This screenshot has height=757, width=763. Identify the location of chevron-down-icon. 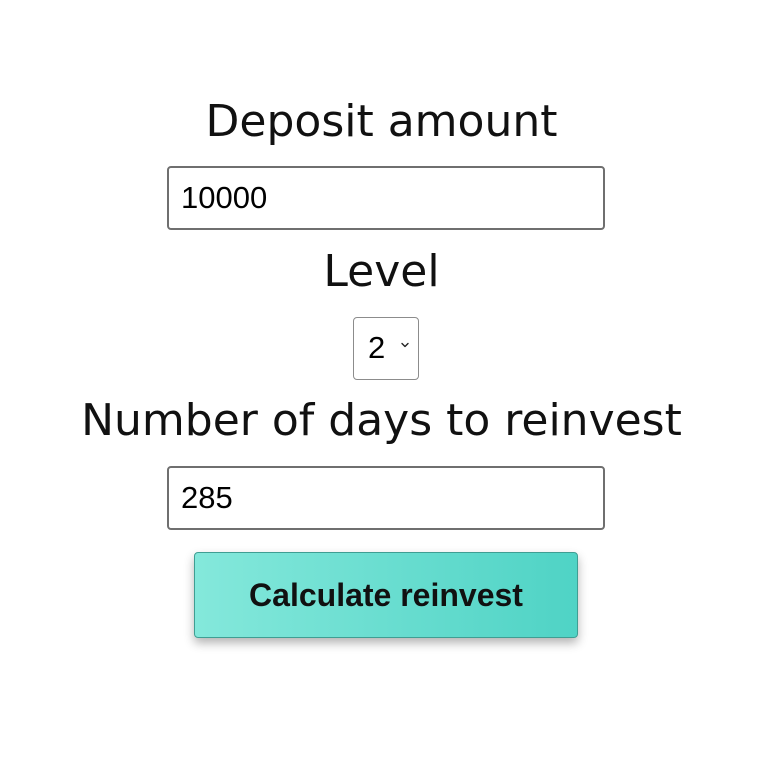
(405, 345).